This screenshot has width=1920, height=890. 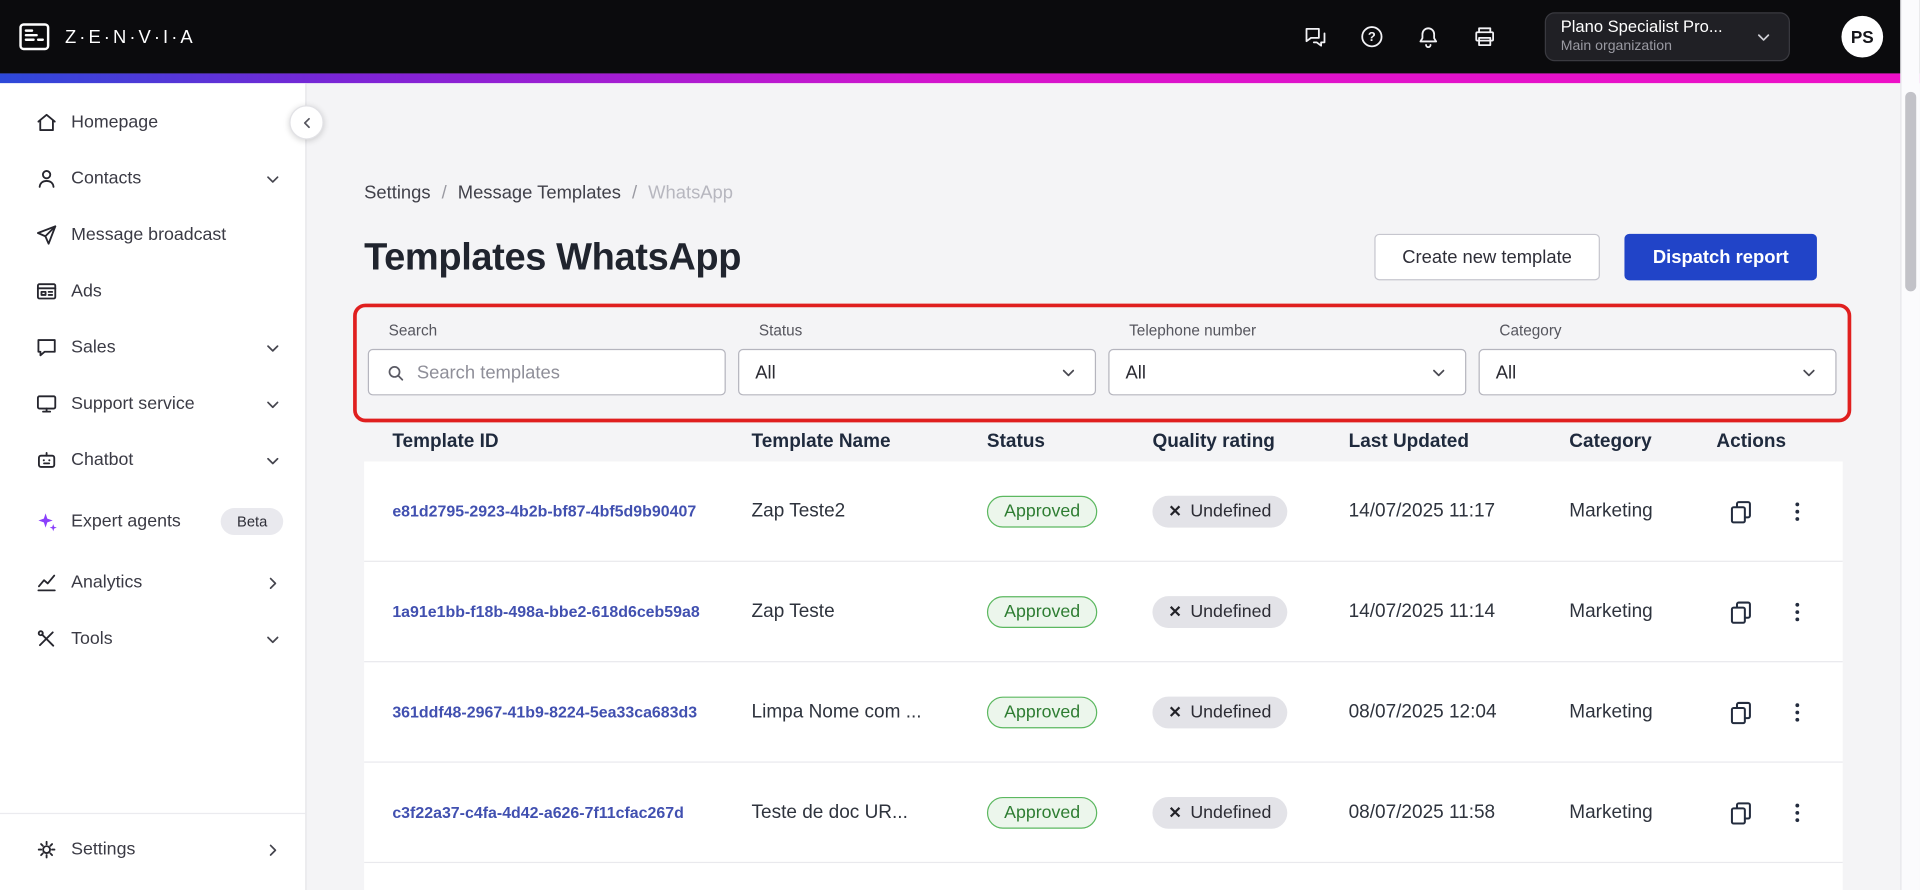 What do you see at coordinates (1657, 372) in the screenshot?
I see `category-select: All` at bounding box center [1657, 372].